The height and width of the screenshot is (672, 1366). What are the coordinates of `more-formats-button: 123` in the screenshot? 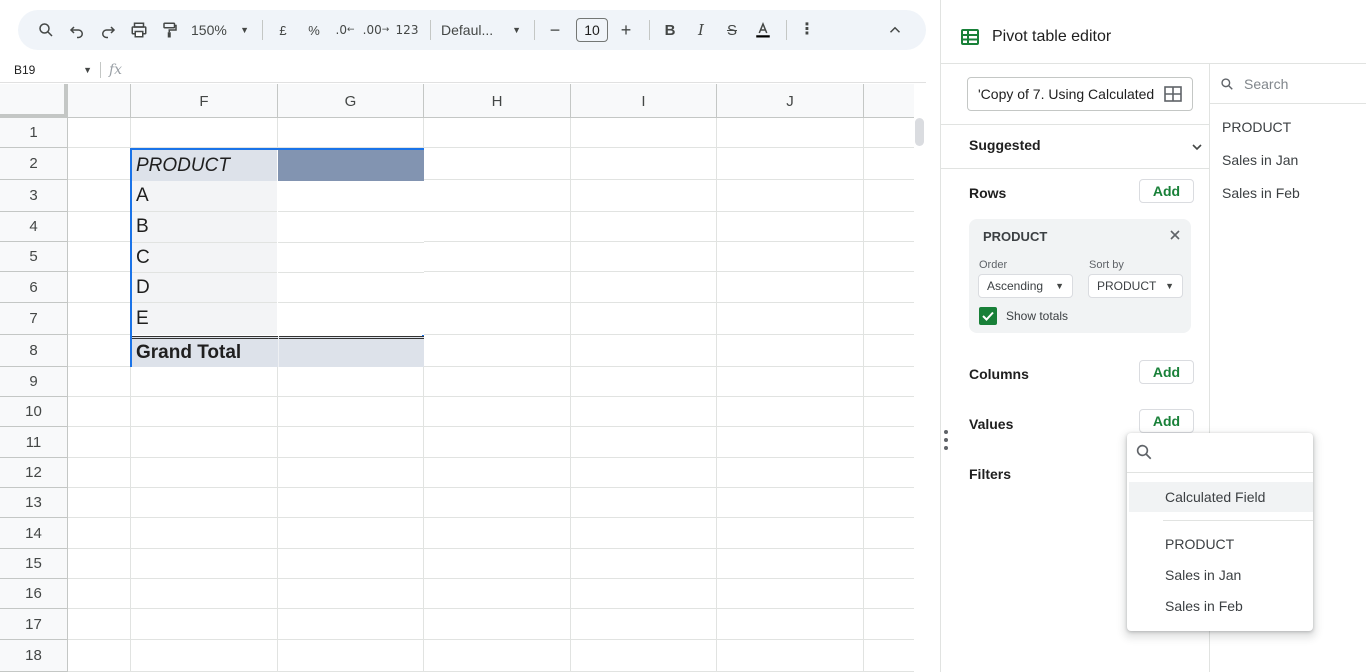 It's located at (407, 30).